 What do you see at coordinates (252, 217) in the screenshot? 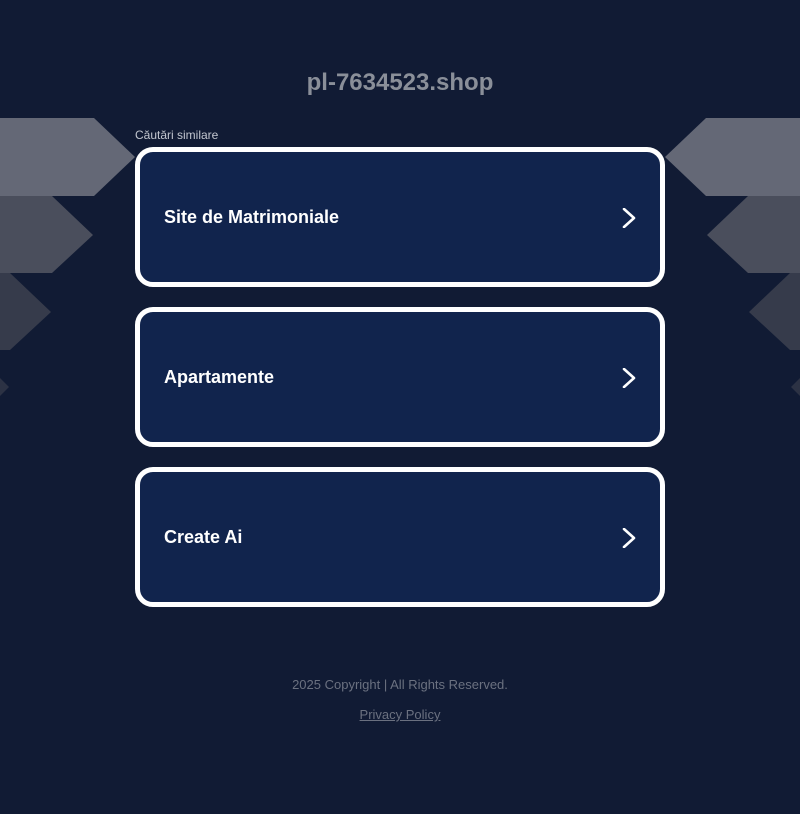
I see `related-link-label: Site de Matrimoniale` at bounding box center [252, 217].